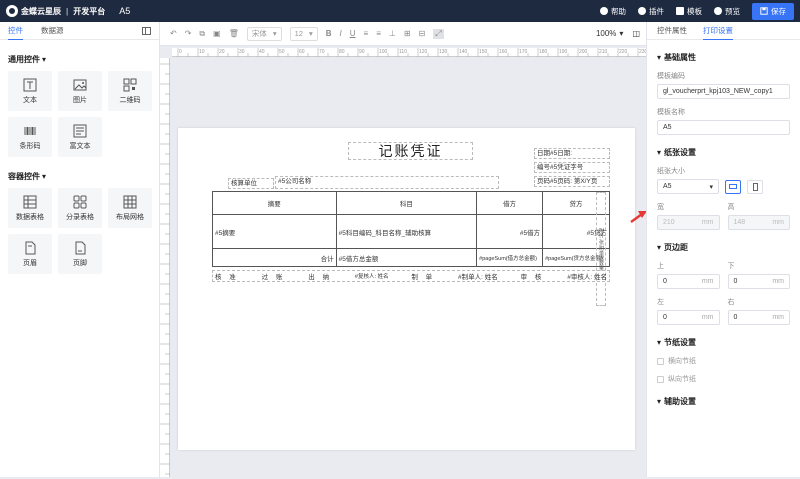  I want to click on collapse-left-icon, so click(146, 31).